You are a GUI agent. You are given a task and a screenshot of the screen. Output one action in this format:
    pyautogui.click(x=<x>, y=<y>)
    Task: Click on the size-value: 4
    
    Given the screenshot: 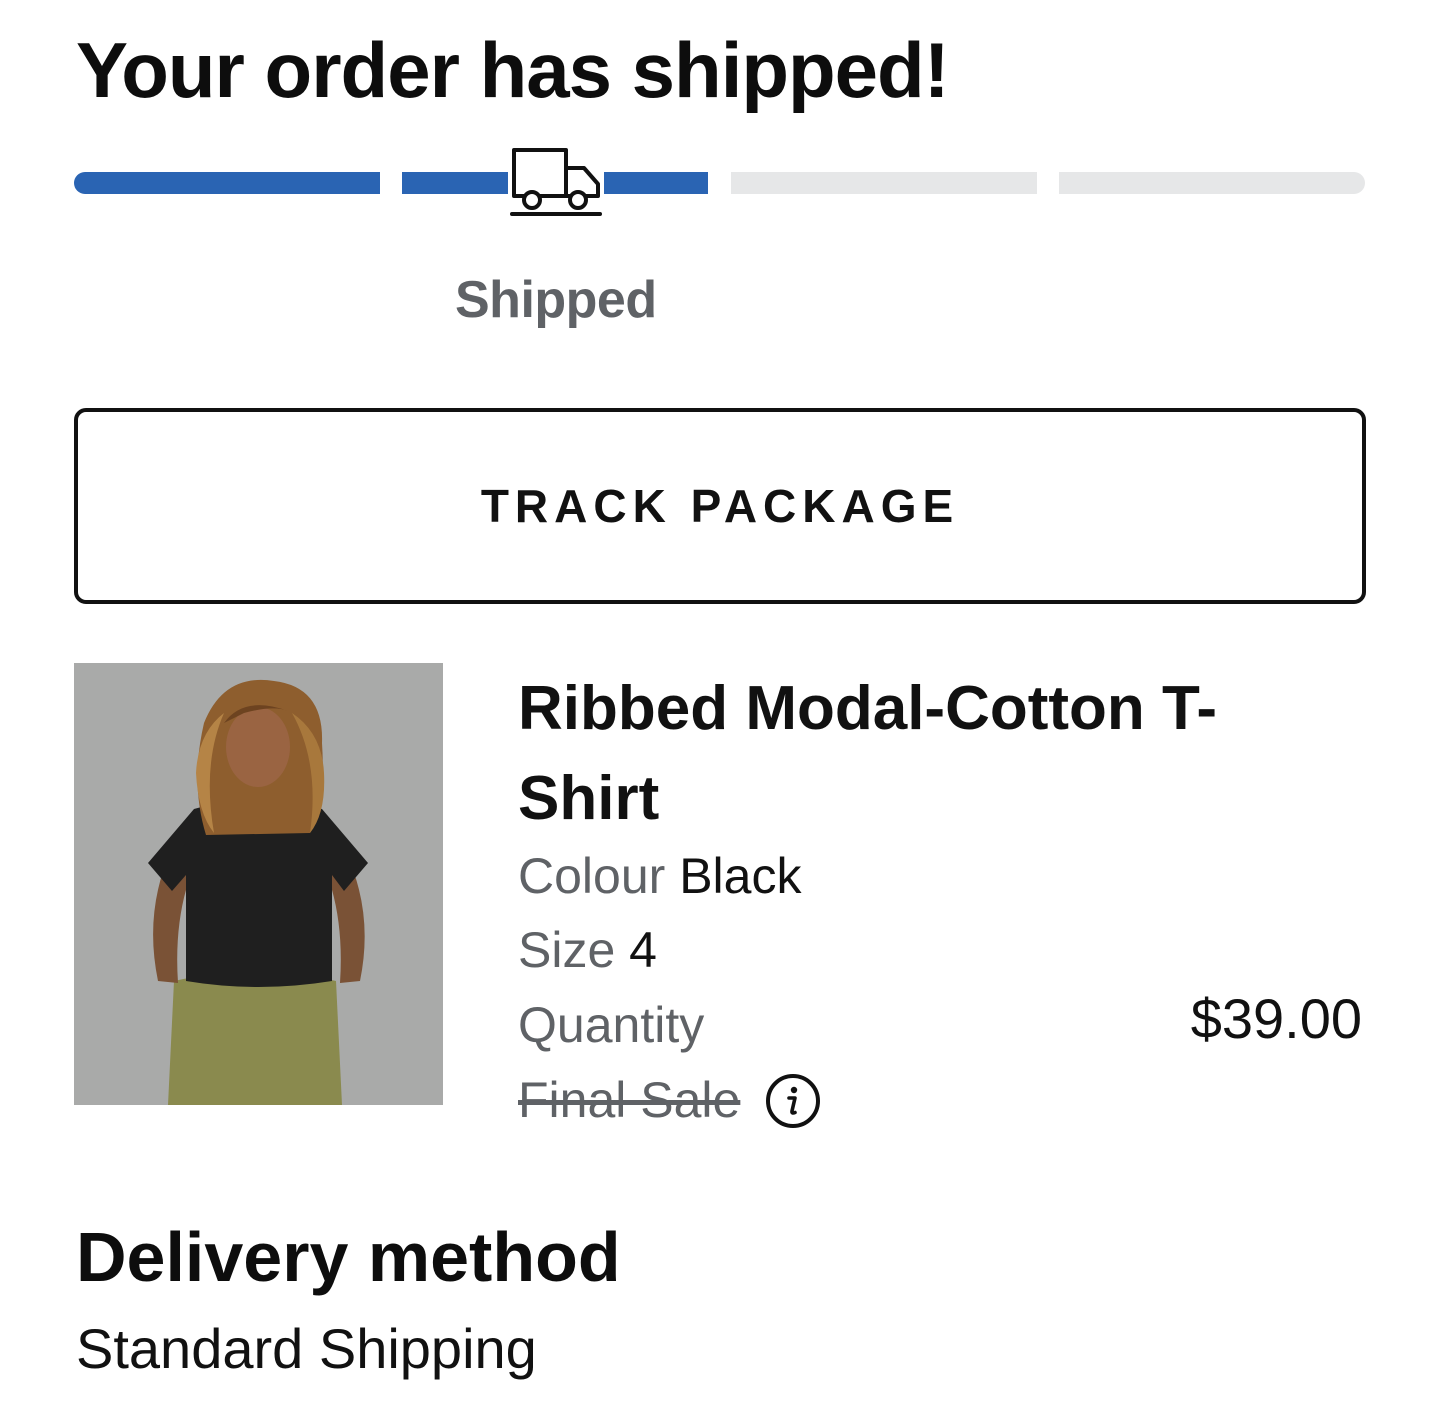 What is the action you would take?
    pyautogui.click(x=643, y=950)
    